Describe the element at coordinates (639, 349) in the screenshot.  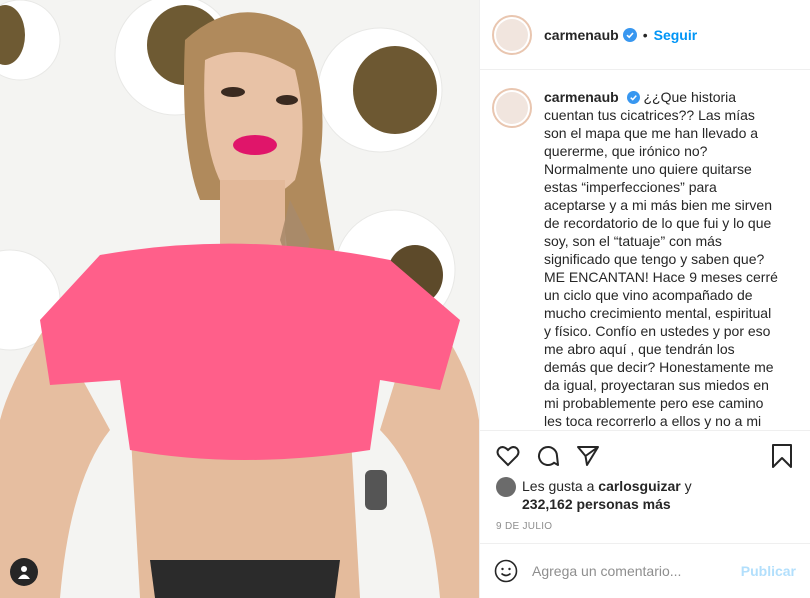
I see `caption-line: me abro aquí , que tendrán los` at that location.